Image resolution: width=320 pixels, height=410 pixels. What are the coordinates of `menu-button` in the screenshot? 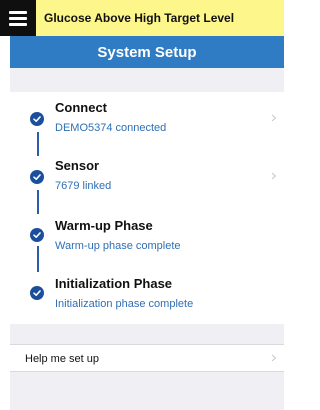 It's located at (18, 18).